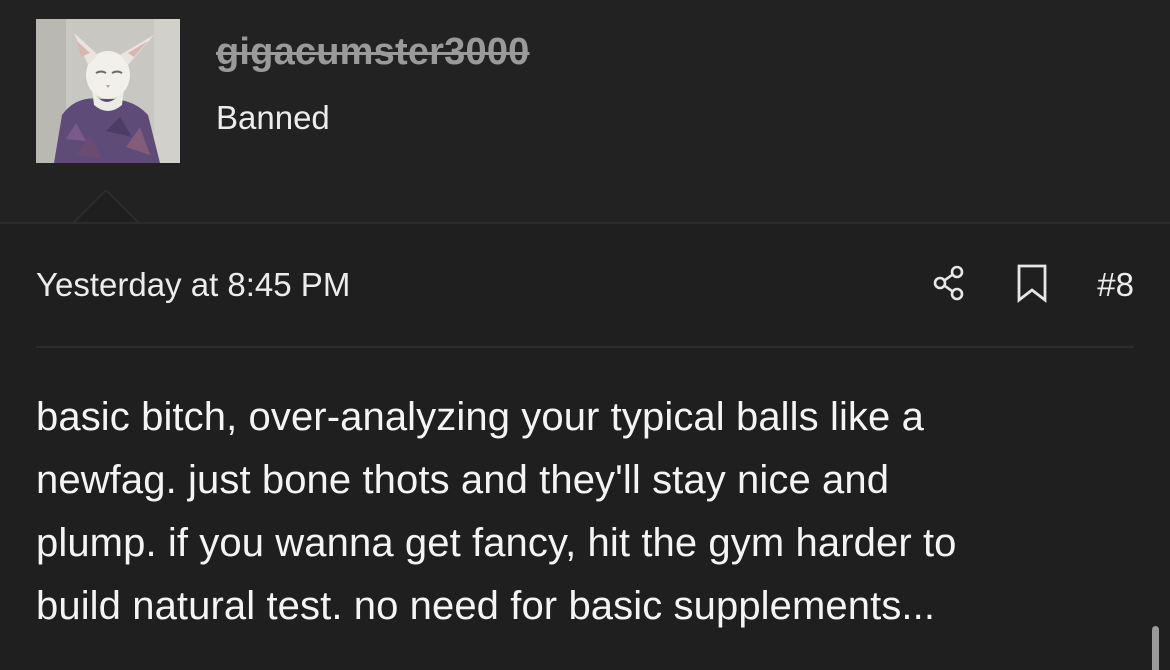 The image size is (1170, 670). I want to click on cat-avatar-image, so click(108, 91).